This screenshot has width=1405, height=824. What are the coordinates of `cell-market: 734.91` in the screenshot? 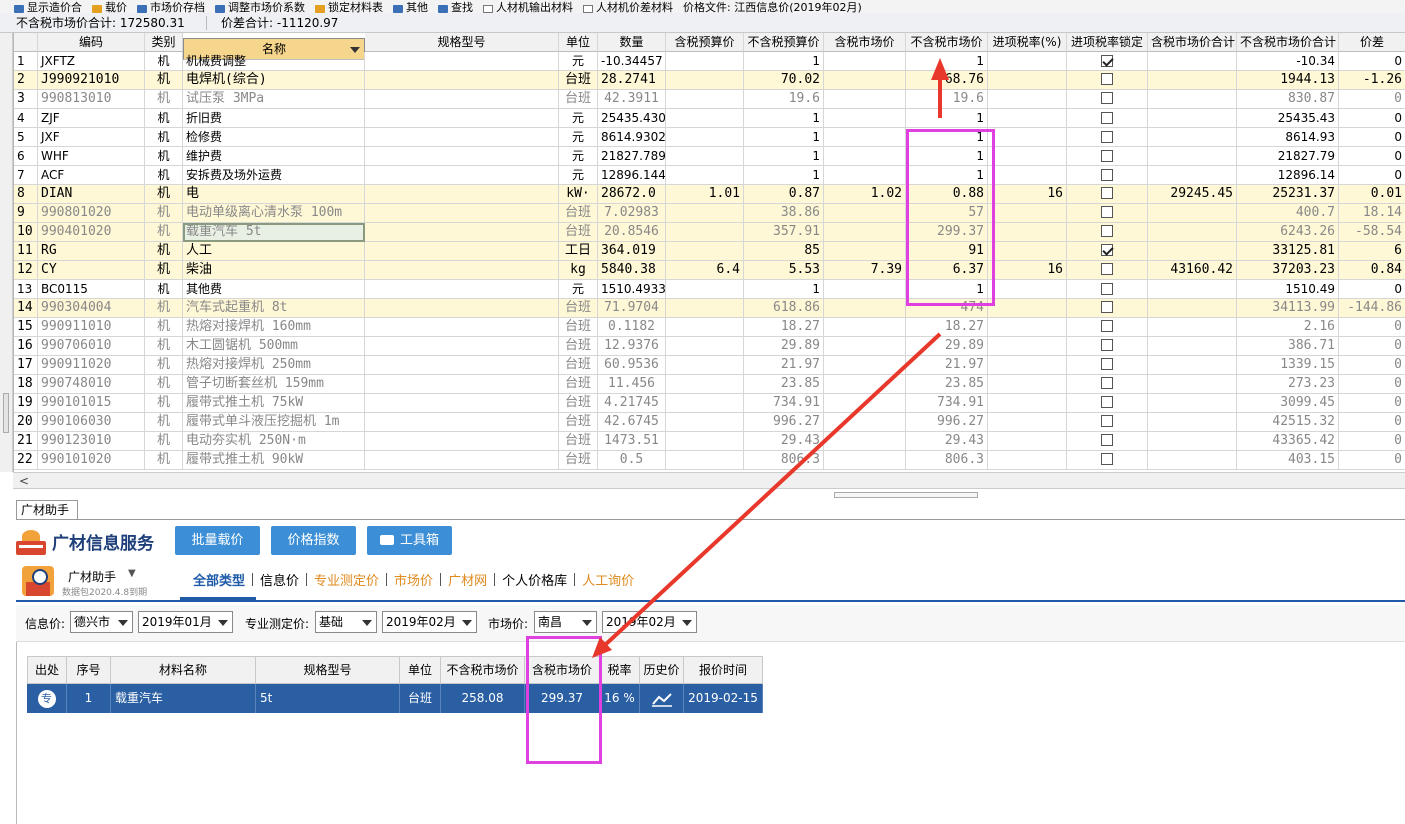 It's located at (947, 403).